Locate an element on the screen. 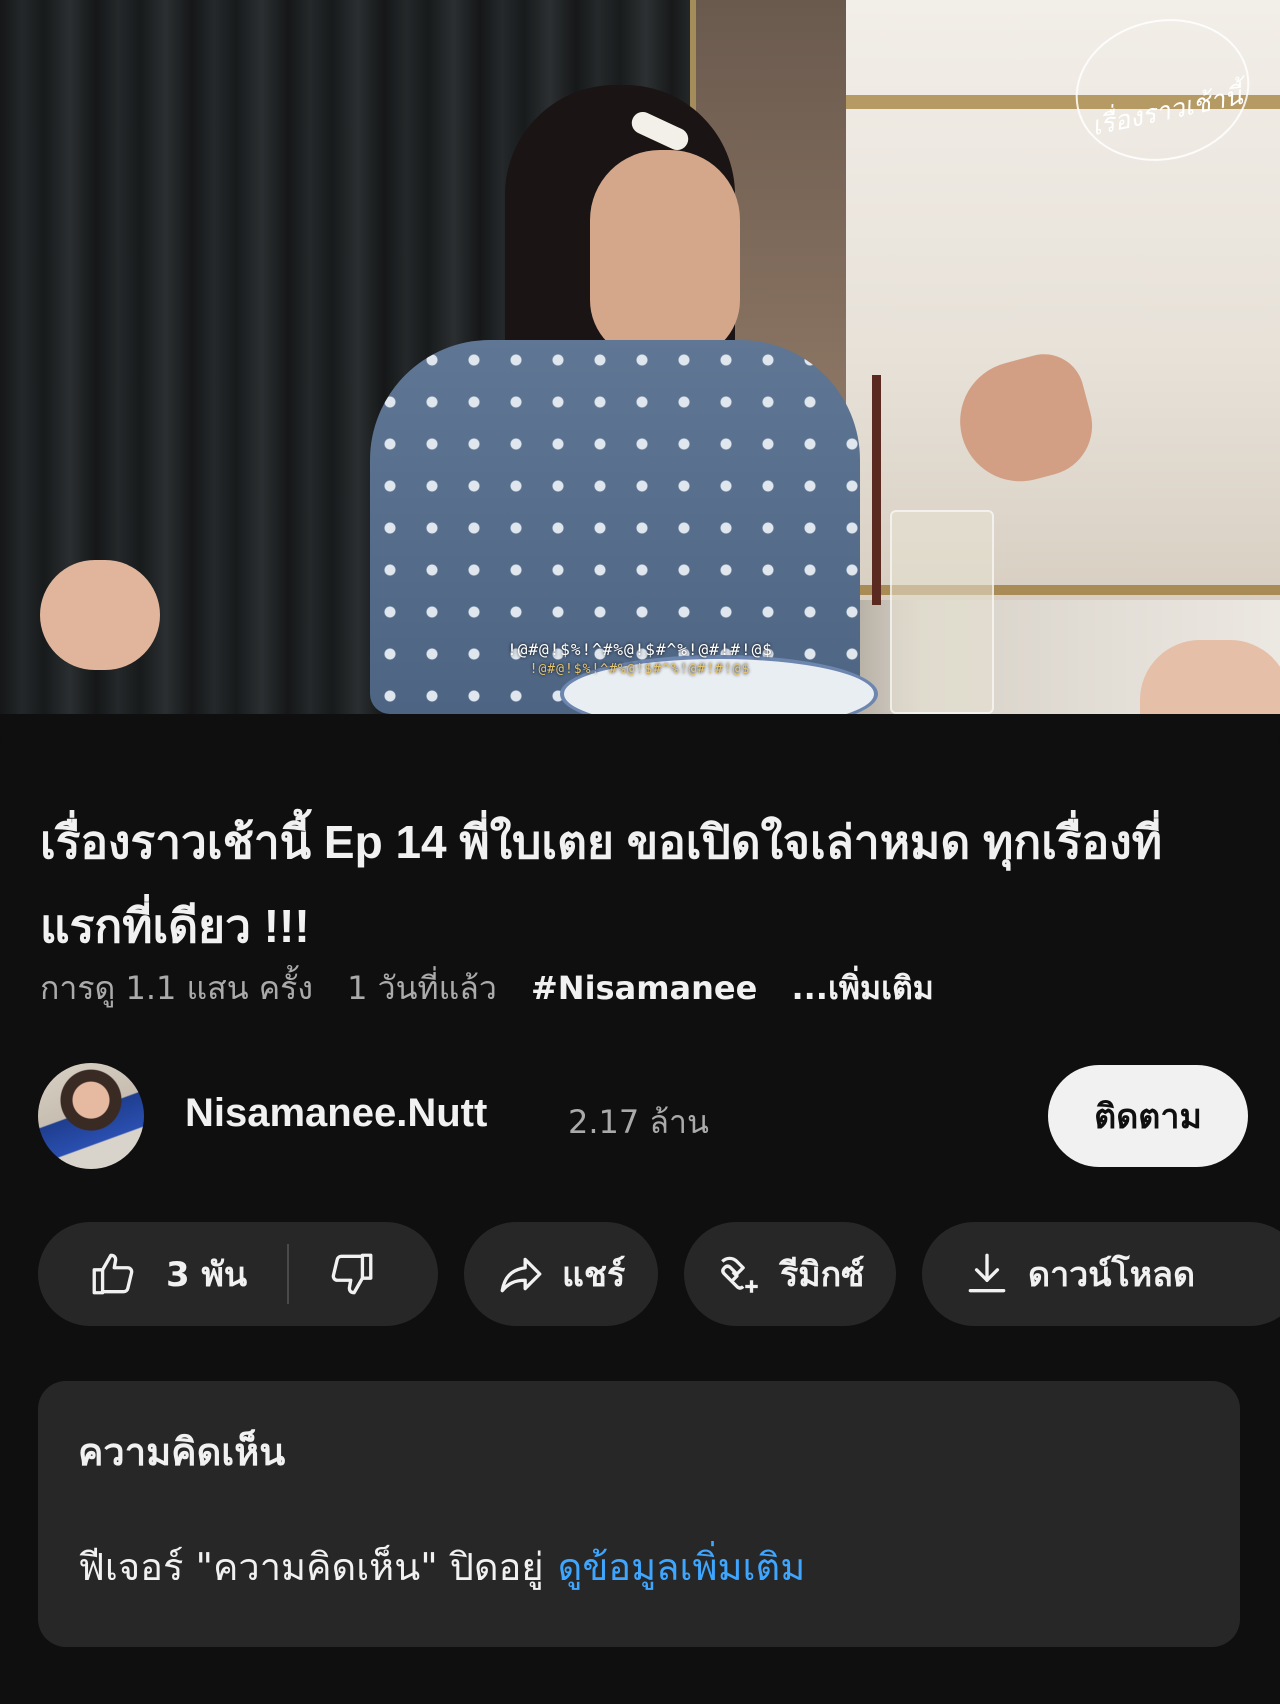  thumbs-down-icon is located at coordinates (352, 1274).